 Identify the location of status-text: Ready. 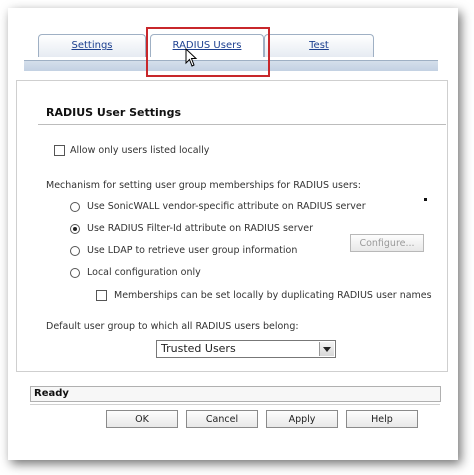
(51, 393).